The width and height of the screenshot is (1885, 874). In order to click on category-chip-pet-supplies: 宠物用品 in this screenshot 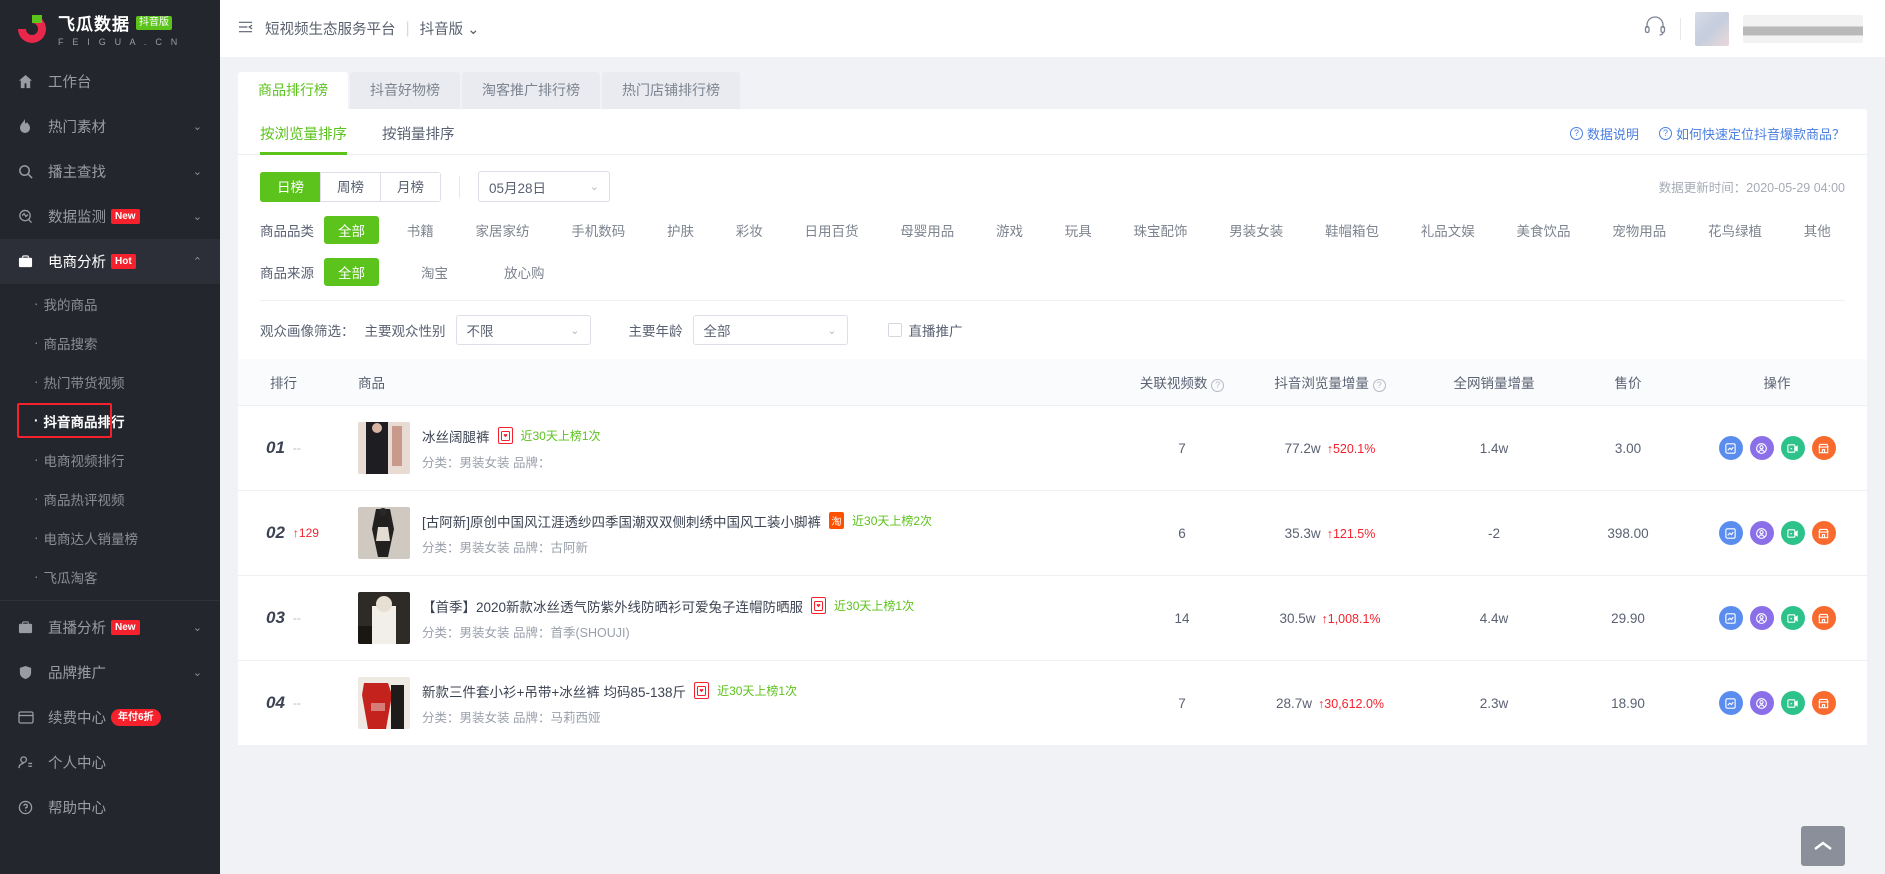, I will do `click(1639, 230)`.